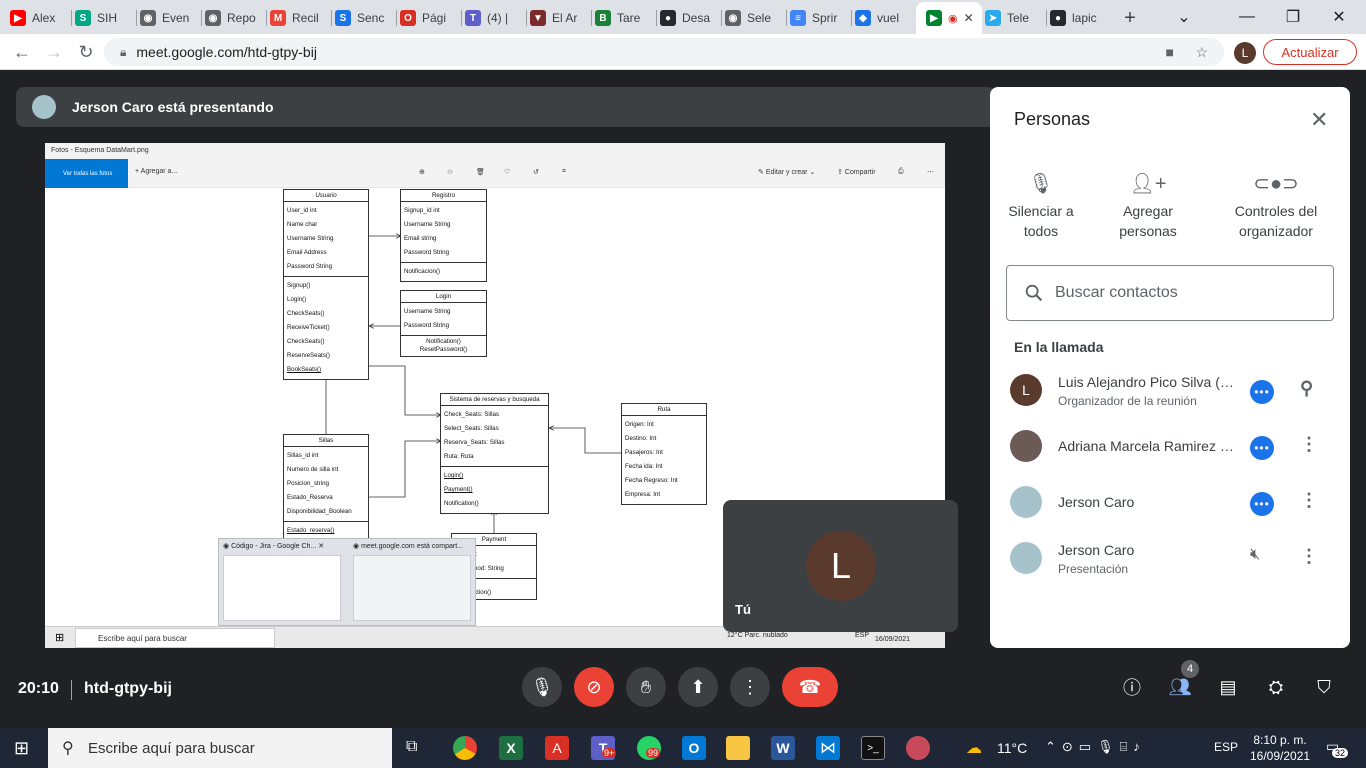 This screenshot has width=1366, height=768. I want to click on host-controls-icon: ⛉, so click(1324, 687).